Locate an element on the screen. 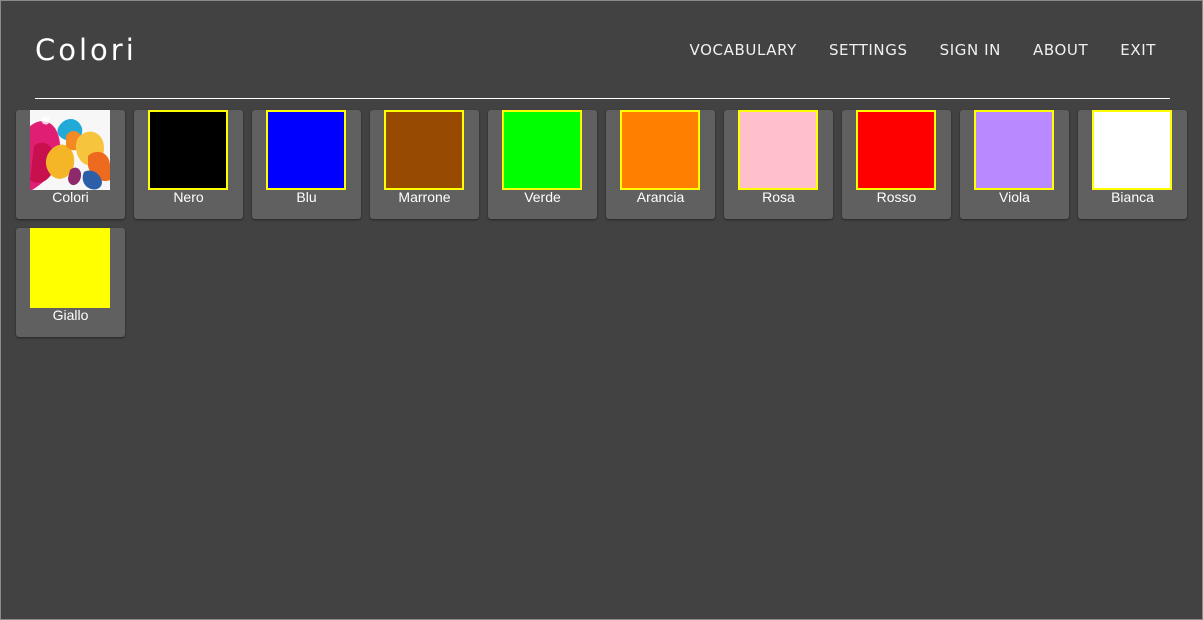  ink-splash-image is located at coordinates (70, 150).